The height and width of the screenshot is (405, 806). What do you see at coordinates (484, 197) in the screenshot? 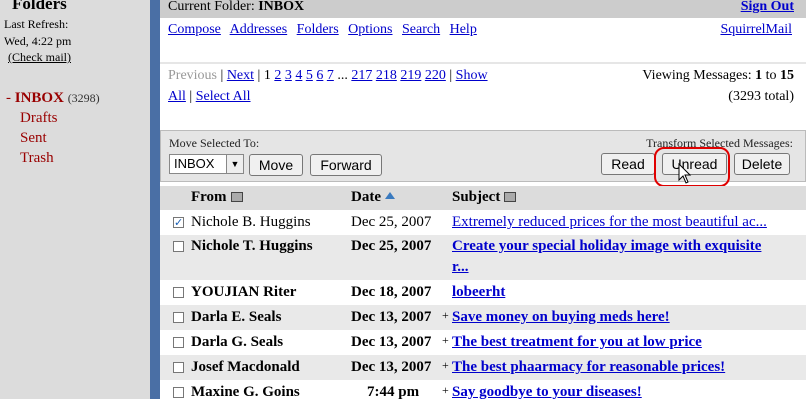
I see `header-subject: Subject` at bounding box center [484, 197].